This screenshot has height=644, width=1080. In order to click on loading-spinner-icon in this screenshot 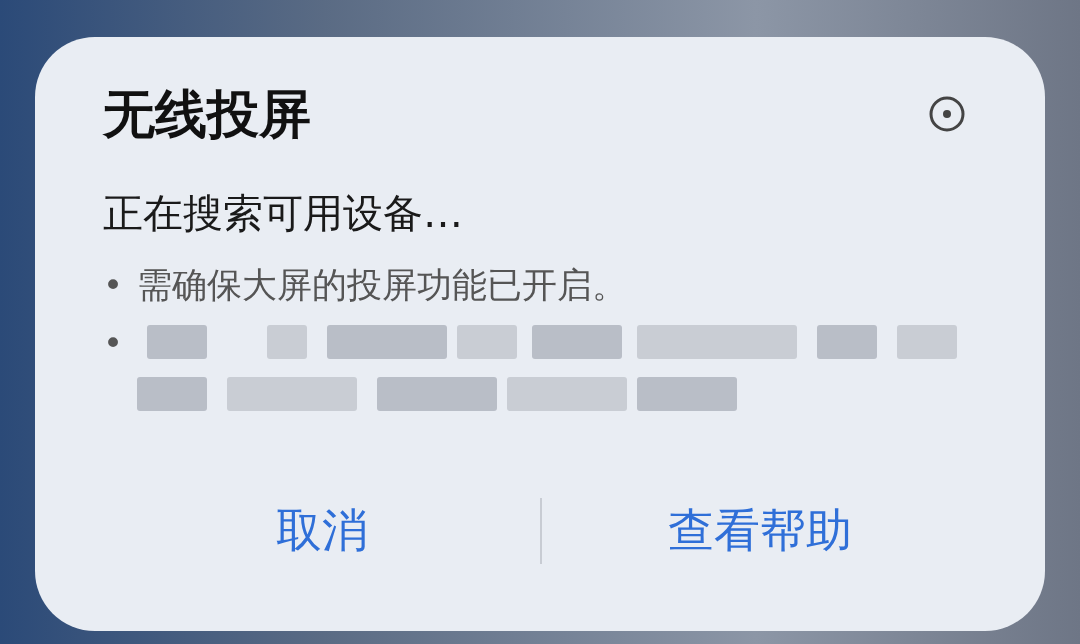, I will do `click(947, 114)`.